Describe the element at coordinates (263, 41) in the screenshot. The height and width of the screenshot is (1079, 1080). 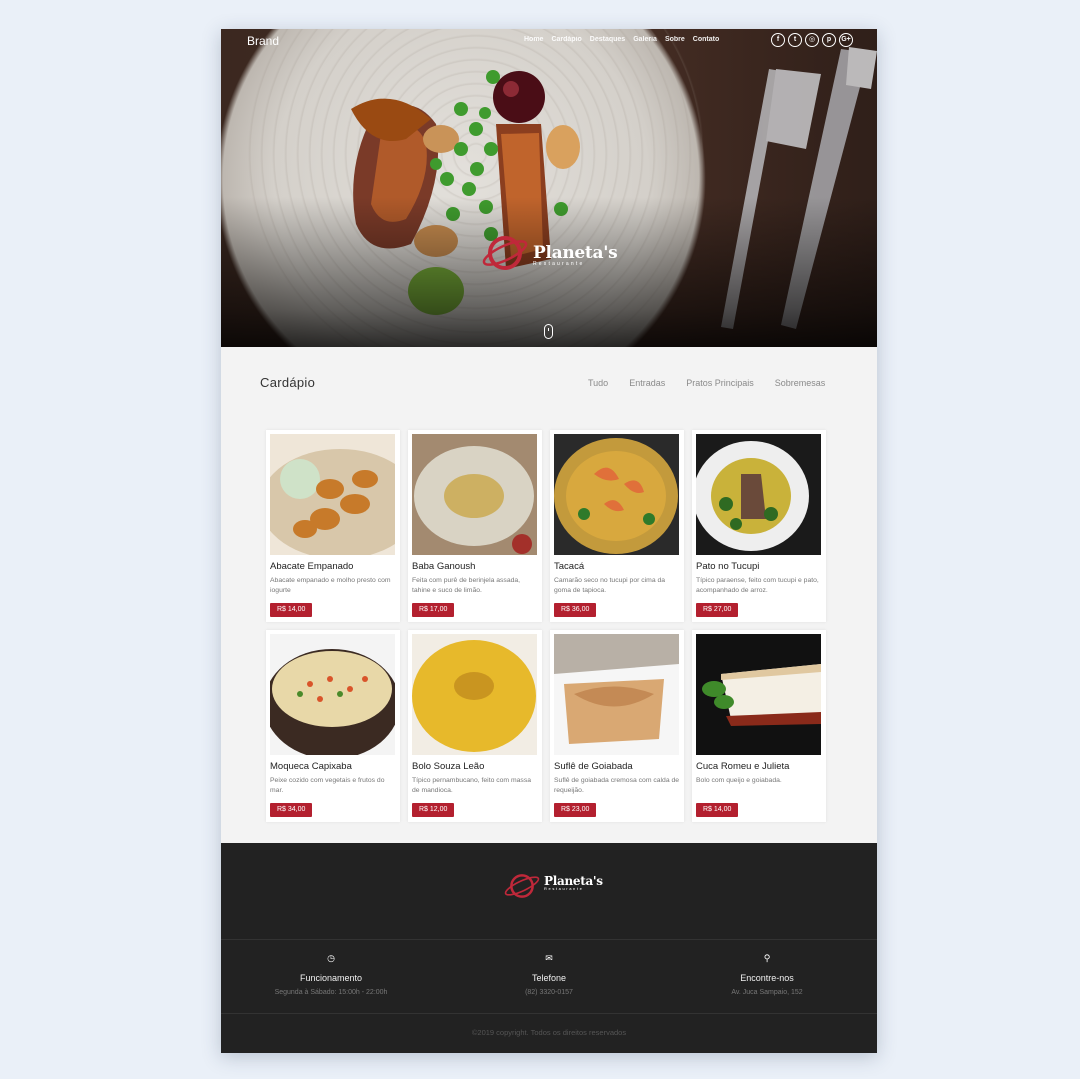
I see `brand-link: Brand` at that location.